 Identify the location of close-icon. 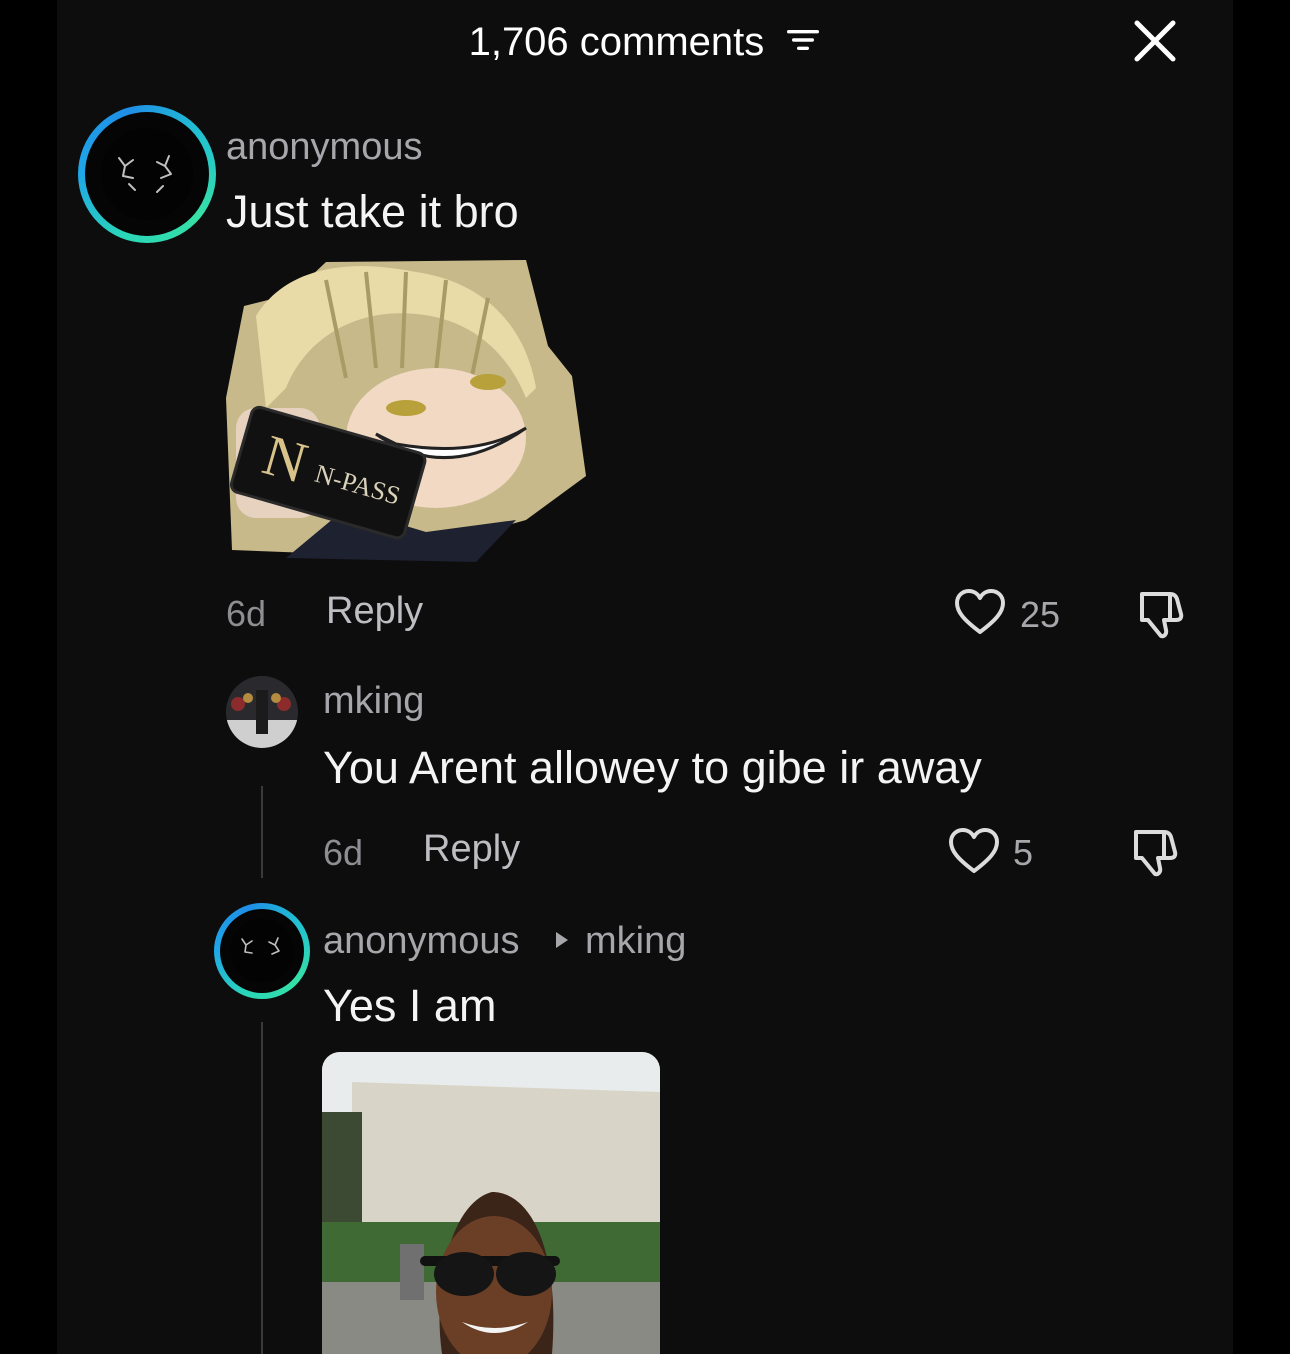
(1155, 41).